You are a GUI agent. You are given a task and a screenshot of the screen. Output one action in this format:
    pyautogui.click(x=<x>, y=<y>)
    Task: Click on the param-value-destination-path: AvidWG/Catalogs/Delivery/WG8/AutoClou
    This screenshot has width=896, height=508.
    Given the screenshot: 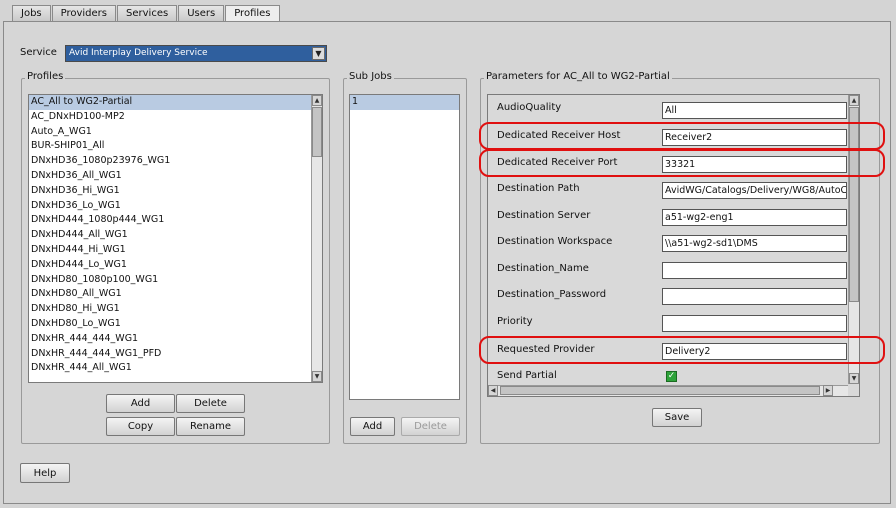 What is the action you would take?
    pyautogui.click(x=754, y=190)
    